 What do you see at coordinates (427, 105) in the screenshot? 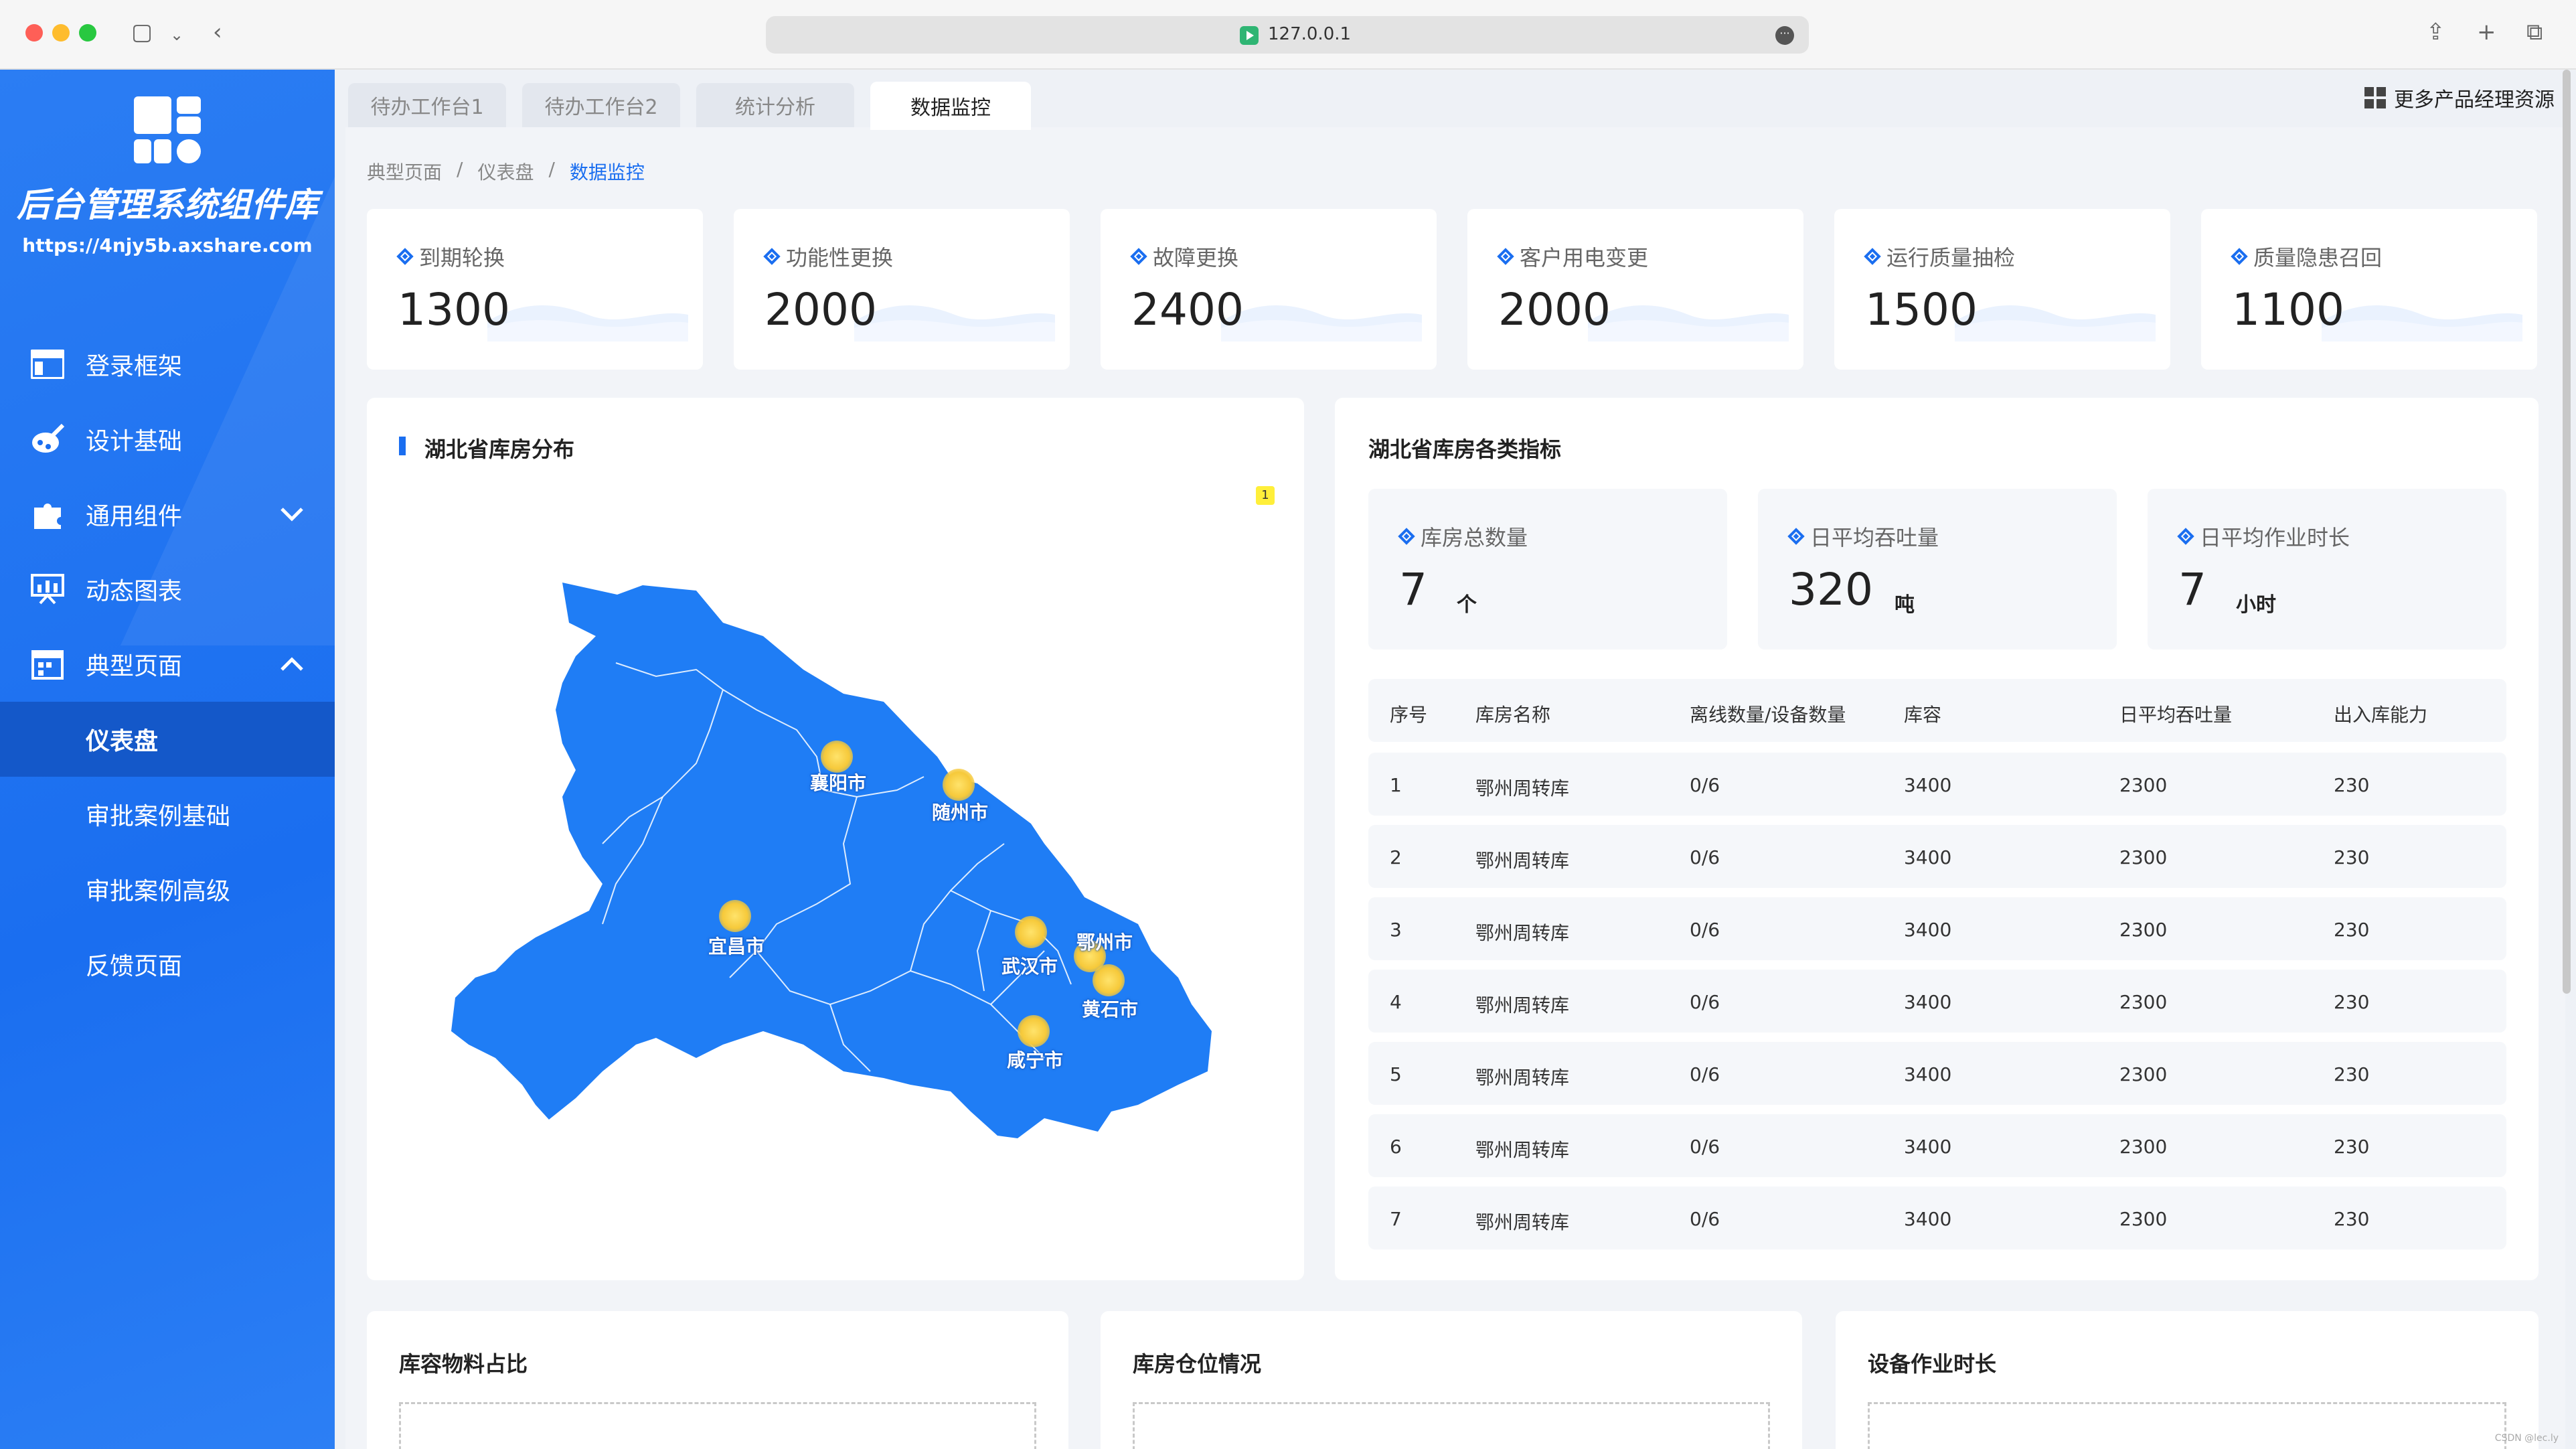
I see `tab-todo-1: 待办工作台1` at bounding box center [427, 105].